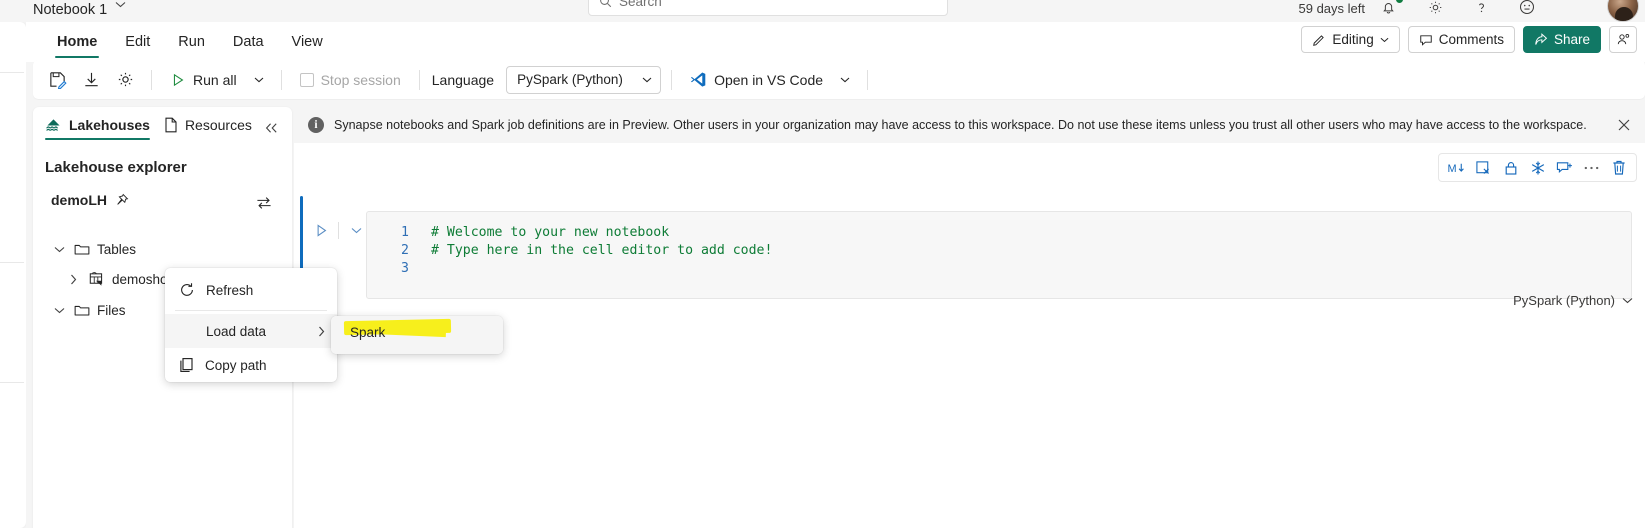 The width and height of the screenshot is (1645, 528). What do you see at coordinates (111, 310) in the screenshot?
I see `tree-node-label: Files` at bounding box center [111, 310].